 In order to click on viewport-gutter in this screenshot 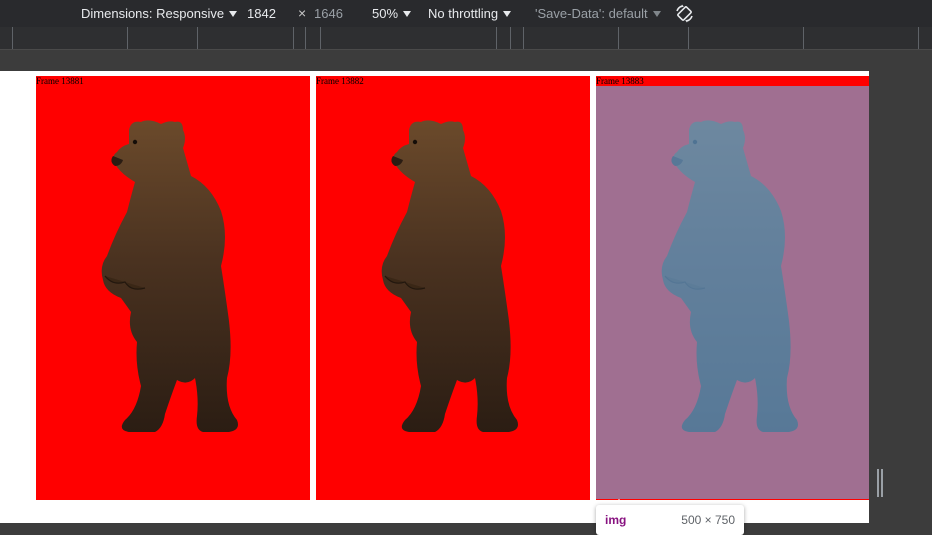, I will do `click(900, 297)`.